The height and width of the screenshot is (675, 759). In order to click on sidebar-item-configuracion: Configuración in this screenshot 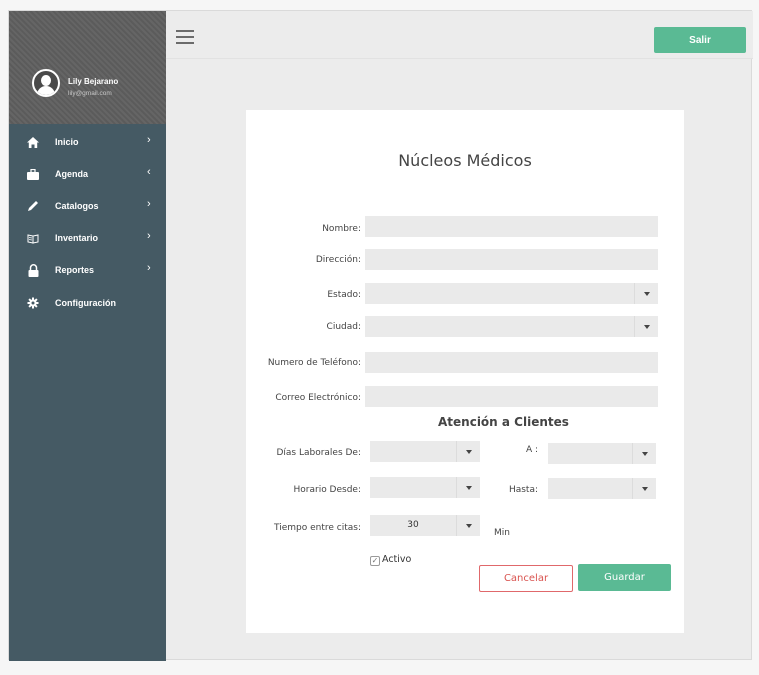, I will do `click(87, 303)`.